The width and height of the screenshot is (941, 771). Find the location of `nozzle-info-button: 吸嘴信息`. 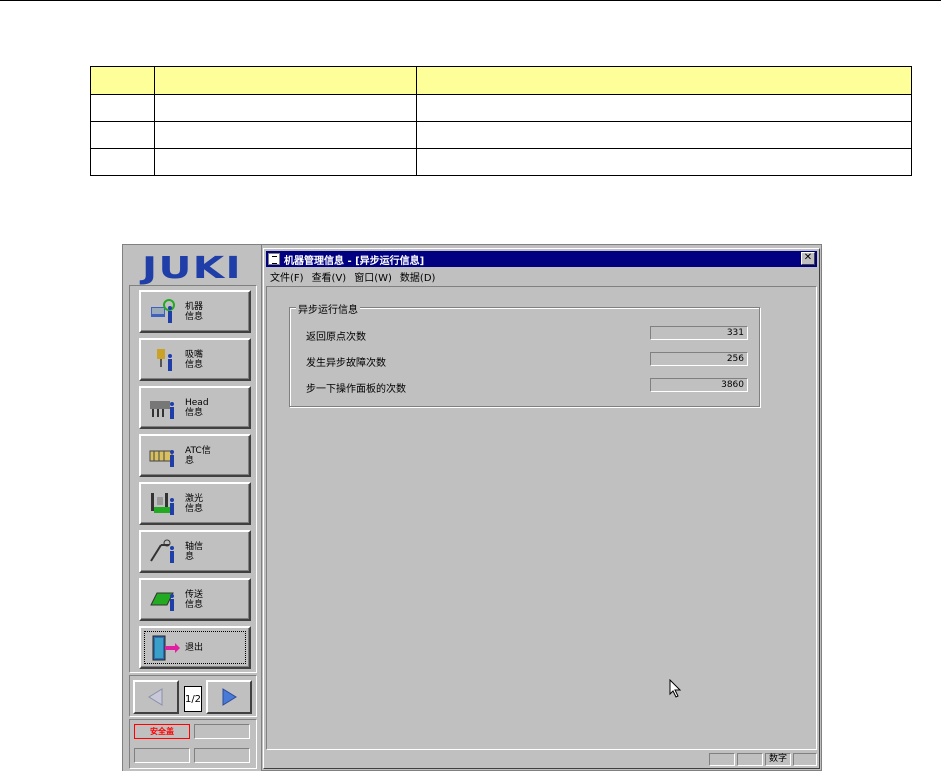

nozzle-info-button: 吸嘴信息 is located at coordinates (195, 359).